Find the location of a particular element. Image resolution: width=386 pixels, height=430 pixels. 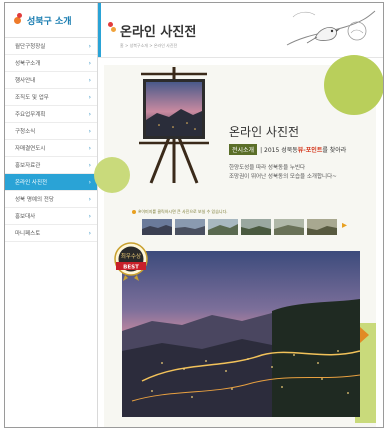

subtitle-highlight: 뷰-포인트 is located at coordinates (310, 150).